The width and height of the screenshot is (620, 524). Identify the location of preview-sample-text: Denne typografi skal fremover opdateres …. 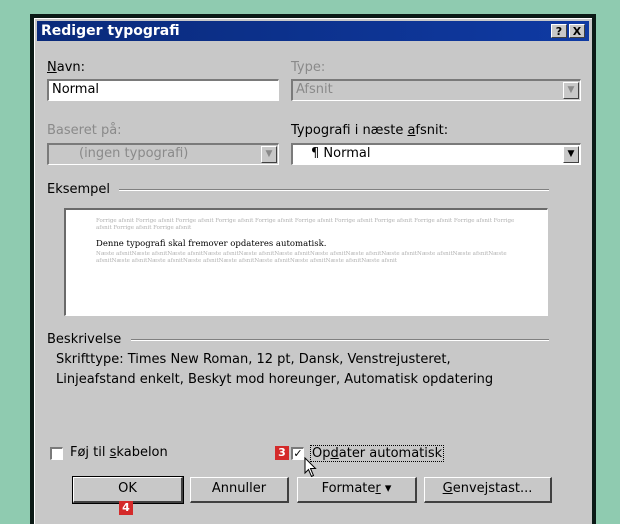
(211, 244).